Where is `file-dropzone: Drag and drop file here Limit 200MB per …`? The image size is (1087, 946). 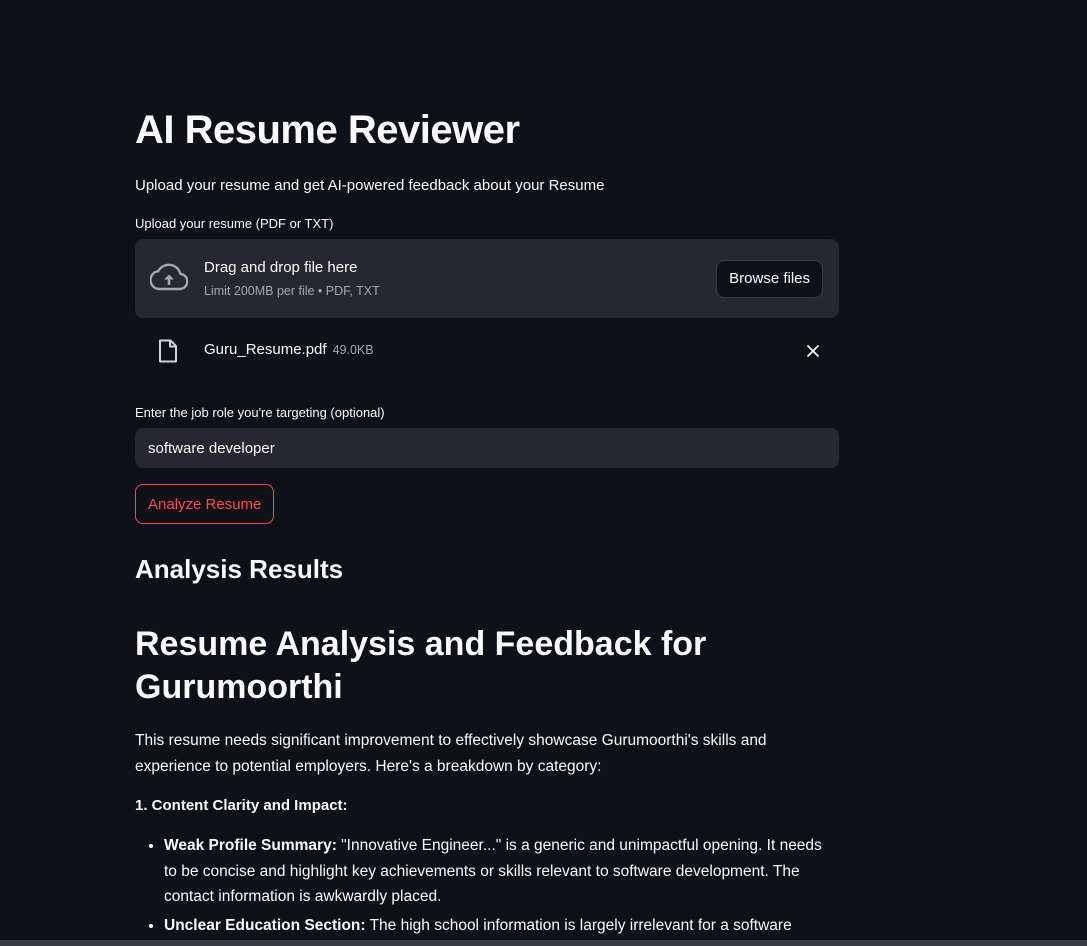
file-dropzone: Drag and drop file here Limit 200MB per … is located at coordinates (487, 278).